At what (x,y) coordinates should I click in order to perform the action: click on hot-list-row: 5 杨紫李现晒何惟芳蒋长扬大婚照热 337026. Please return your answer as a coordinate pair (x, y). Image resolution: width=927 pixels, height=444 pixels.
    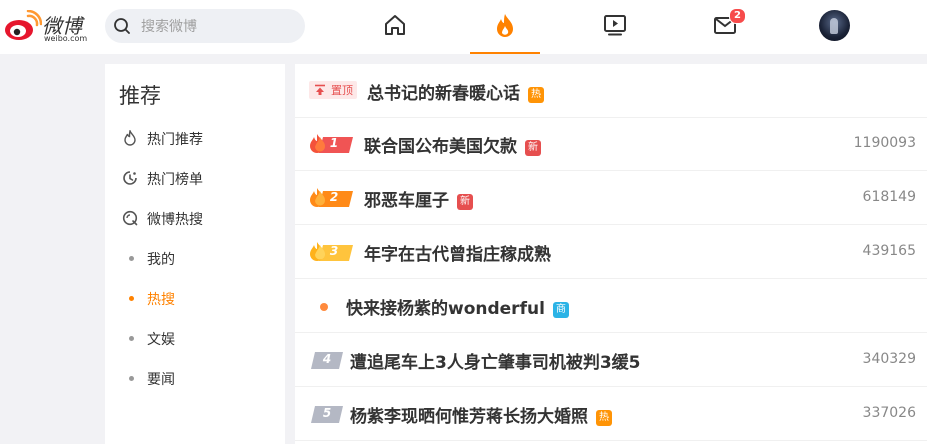
    Looking at the image, I should click on (611, 414).